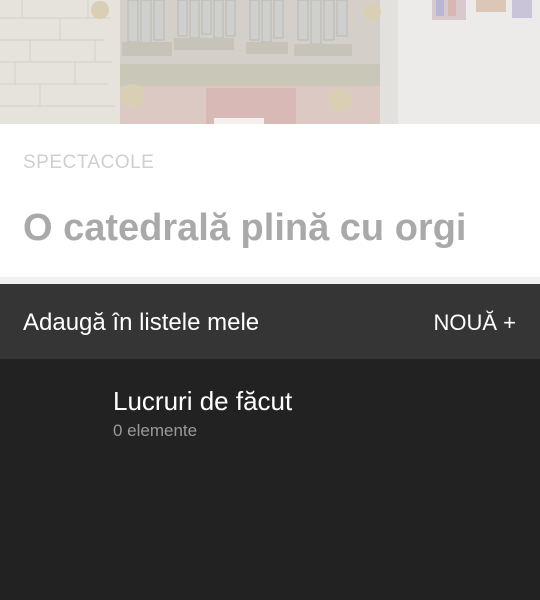  What do you see at coordinates (474, 323) in the screenshot?
I see `new-list-button: NOUĂ +` at bounding box center [474, 323].